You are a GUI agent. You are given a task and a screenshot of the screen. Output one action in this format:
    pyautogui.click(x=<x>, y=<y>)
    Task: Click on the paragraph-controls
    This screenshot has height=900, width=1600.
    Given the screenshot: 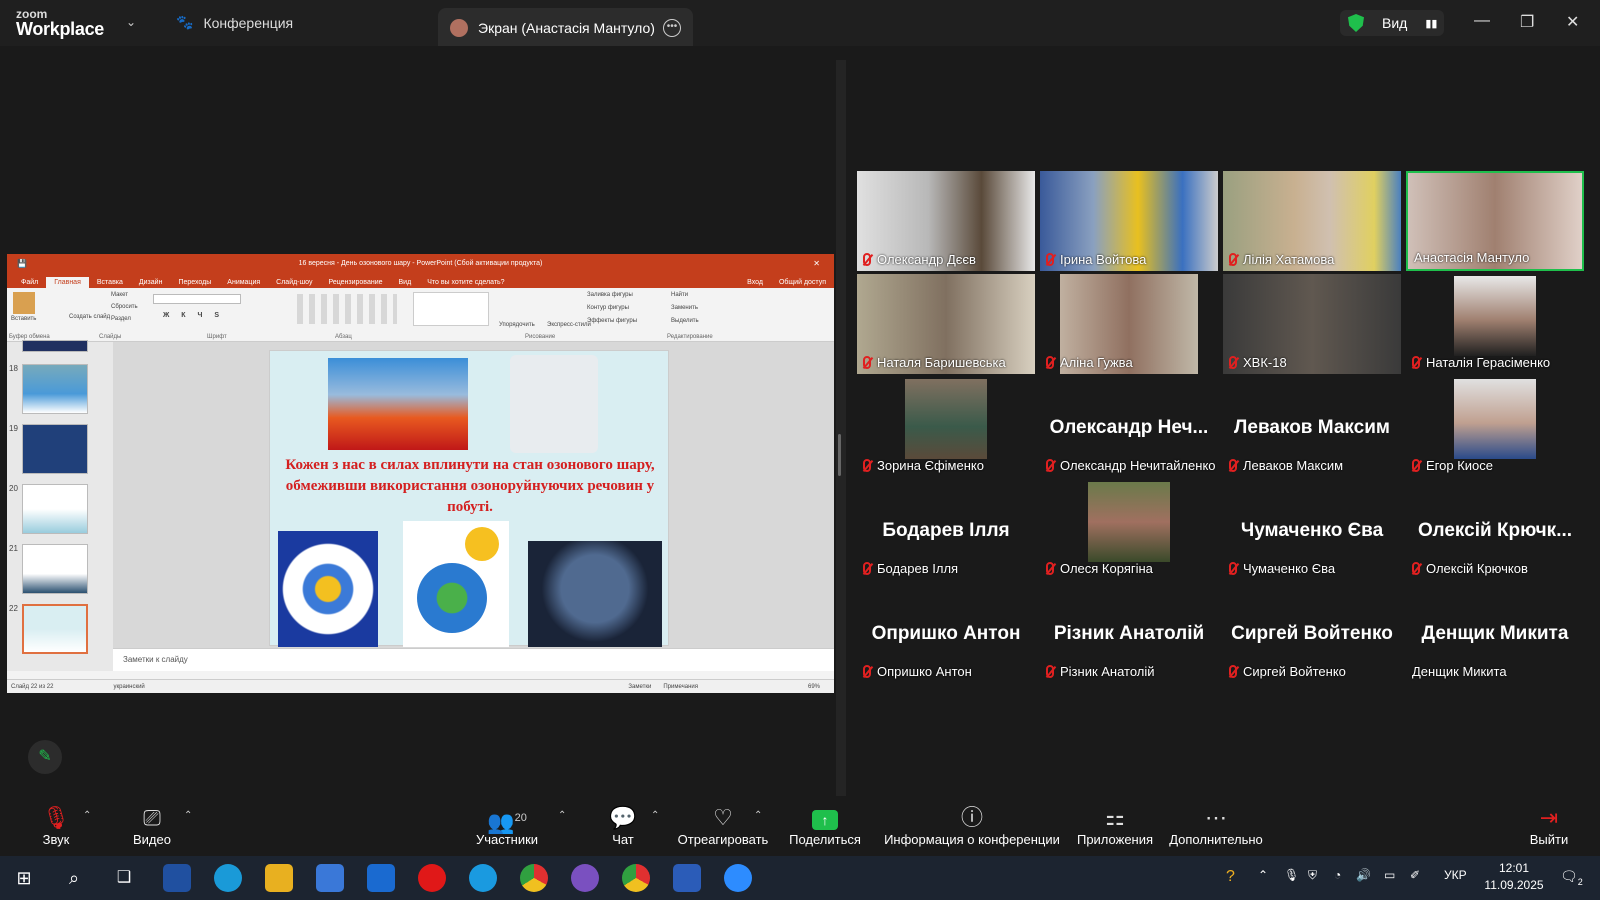 What is the action you would take?
    pyautogui.click(x=347, y=309)
    